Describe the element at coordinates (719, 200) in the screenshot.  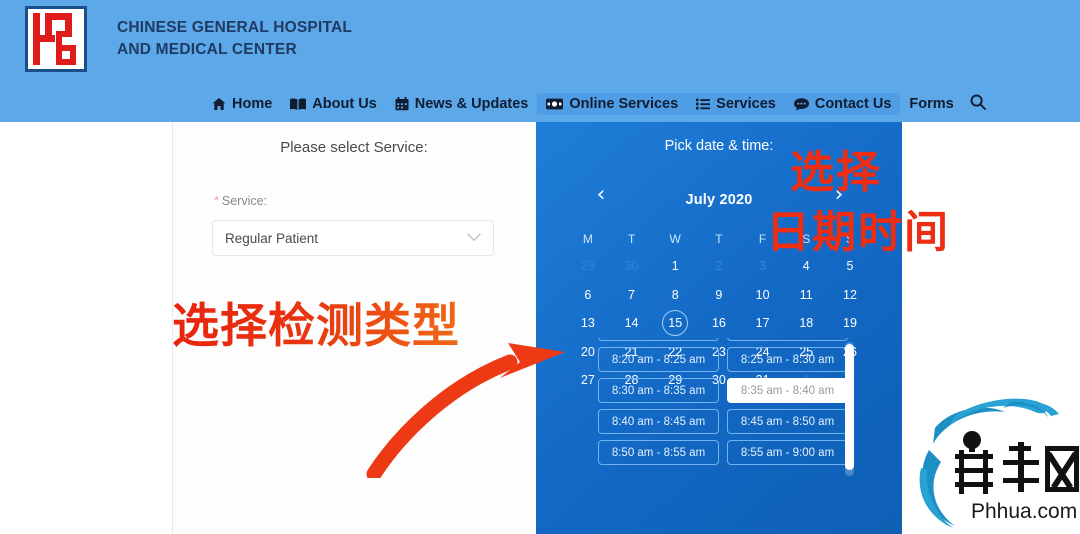
I see `calendar-nav: July 2020` at that location.